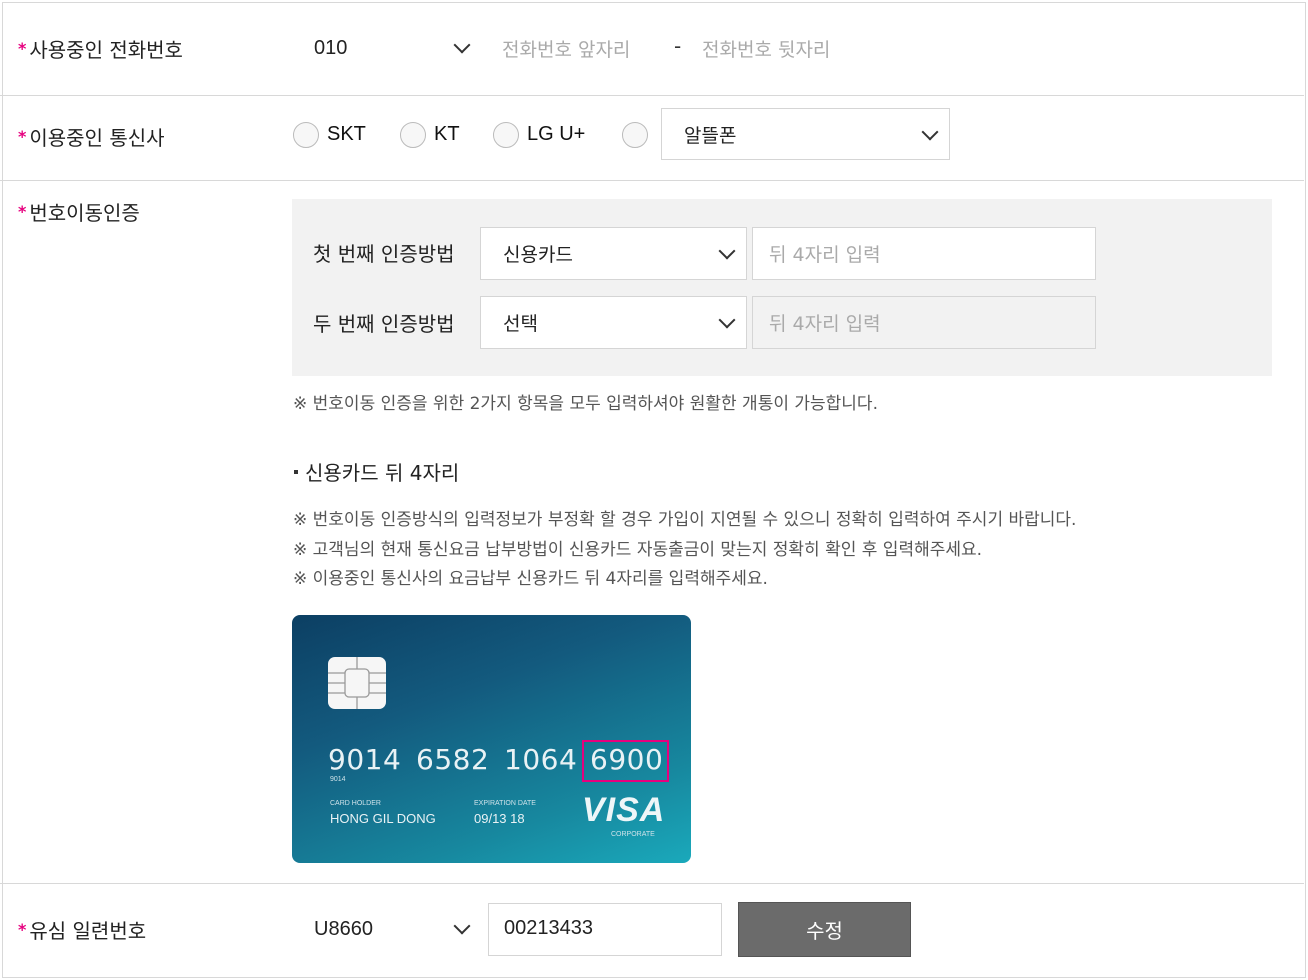  What do you see at coordinates (346, 134) in the screenshot?
I see `radio-skt-label: SKT` at bounding box center [346, 134].